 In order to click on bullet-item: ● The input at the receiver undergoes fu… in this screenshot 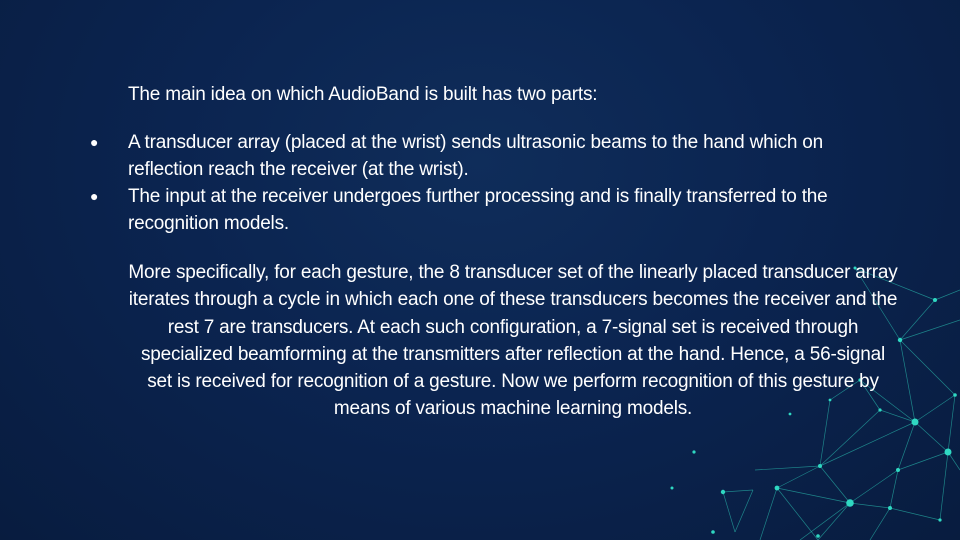, I will do `click(480, 210)`.